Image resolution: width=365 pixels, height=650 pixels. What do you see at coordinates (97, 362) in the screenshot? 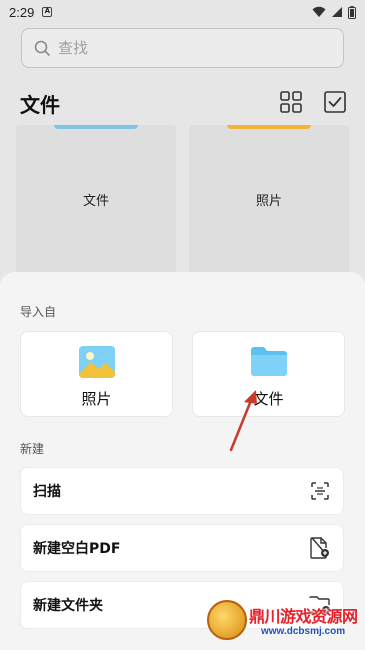
I see `photo-icon` at bounding box center [97, 362].